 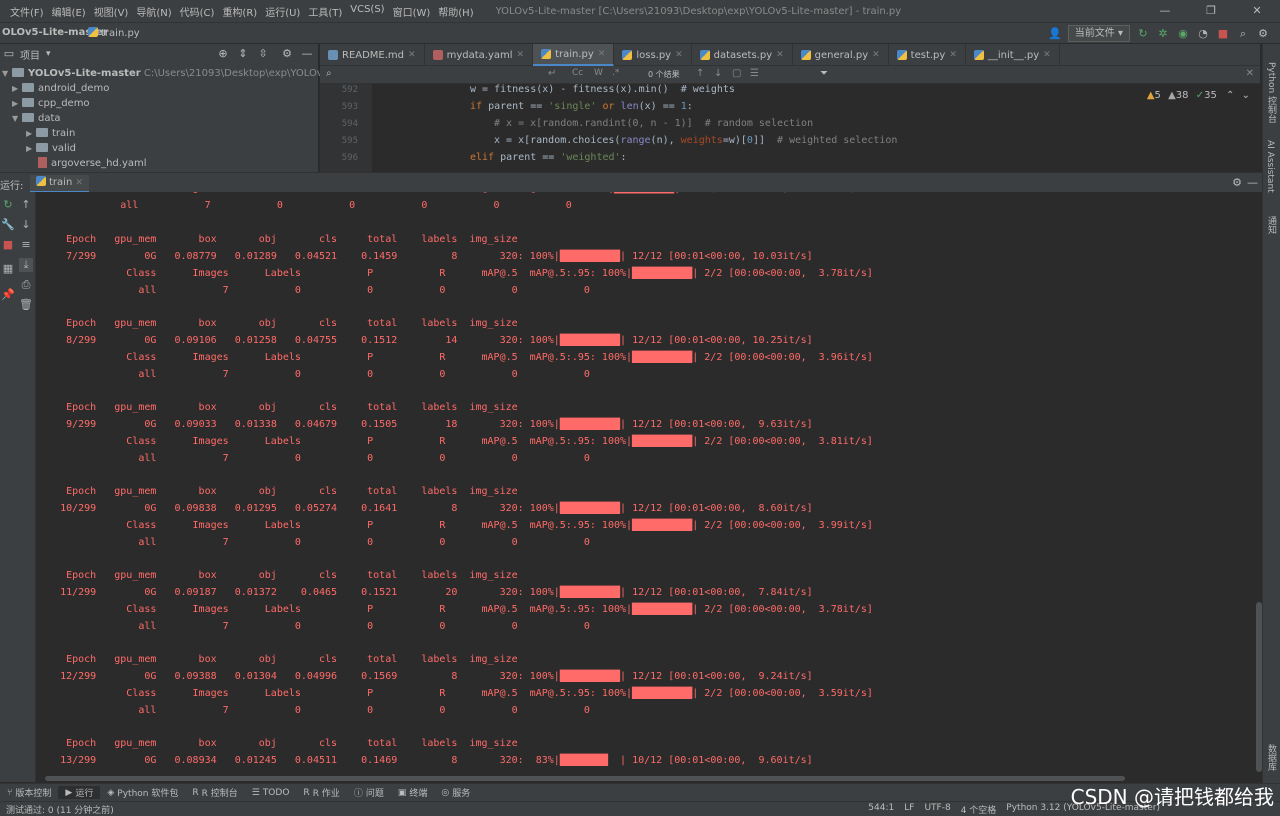 What do you see at coordinates (1271, 757) in the screenshot?
I see `database-tool: 数据库` at bounding box center [1271, 757].